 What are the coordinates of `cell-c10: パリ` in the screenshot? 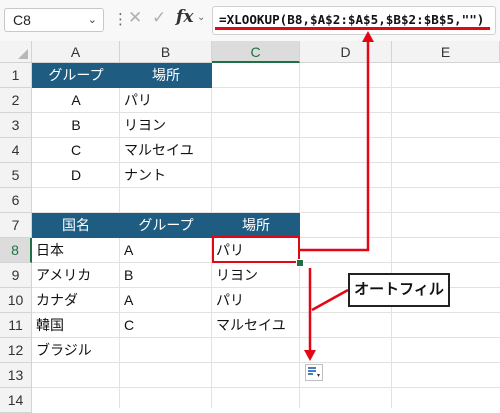 It's located at (256, 300).